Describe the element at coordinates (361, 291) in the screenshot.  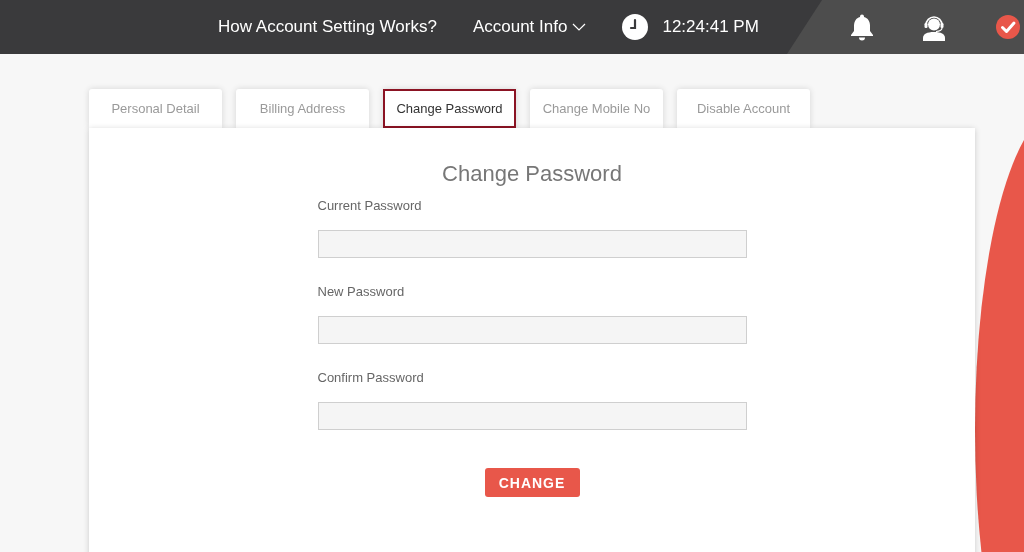
I see `field-label: New Password` at that location.